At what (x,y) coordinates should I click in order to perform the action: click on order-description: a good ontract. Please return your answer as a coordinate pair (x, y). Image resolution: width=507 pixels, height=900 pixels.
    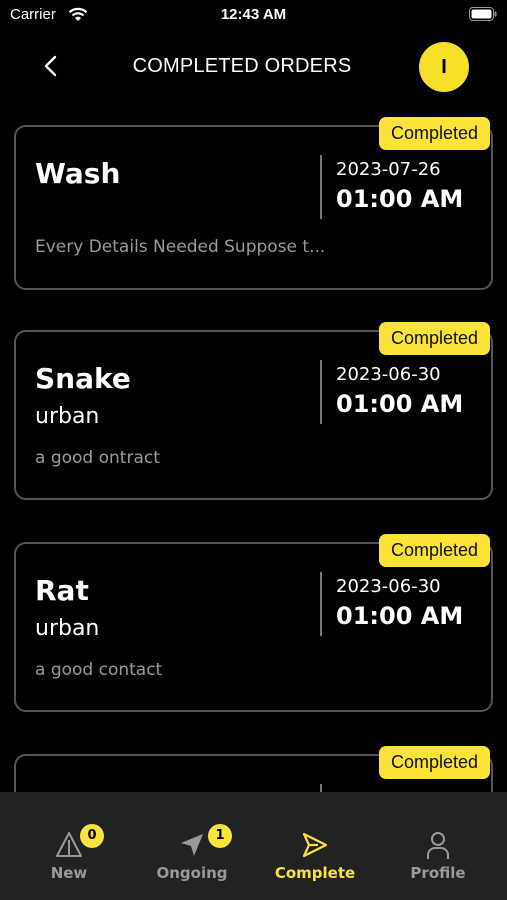
    Looking at the image, I should click on (97, 458).